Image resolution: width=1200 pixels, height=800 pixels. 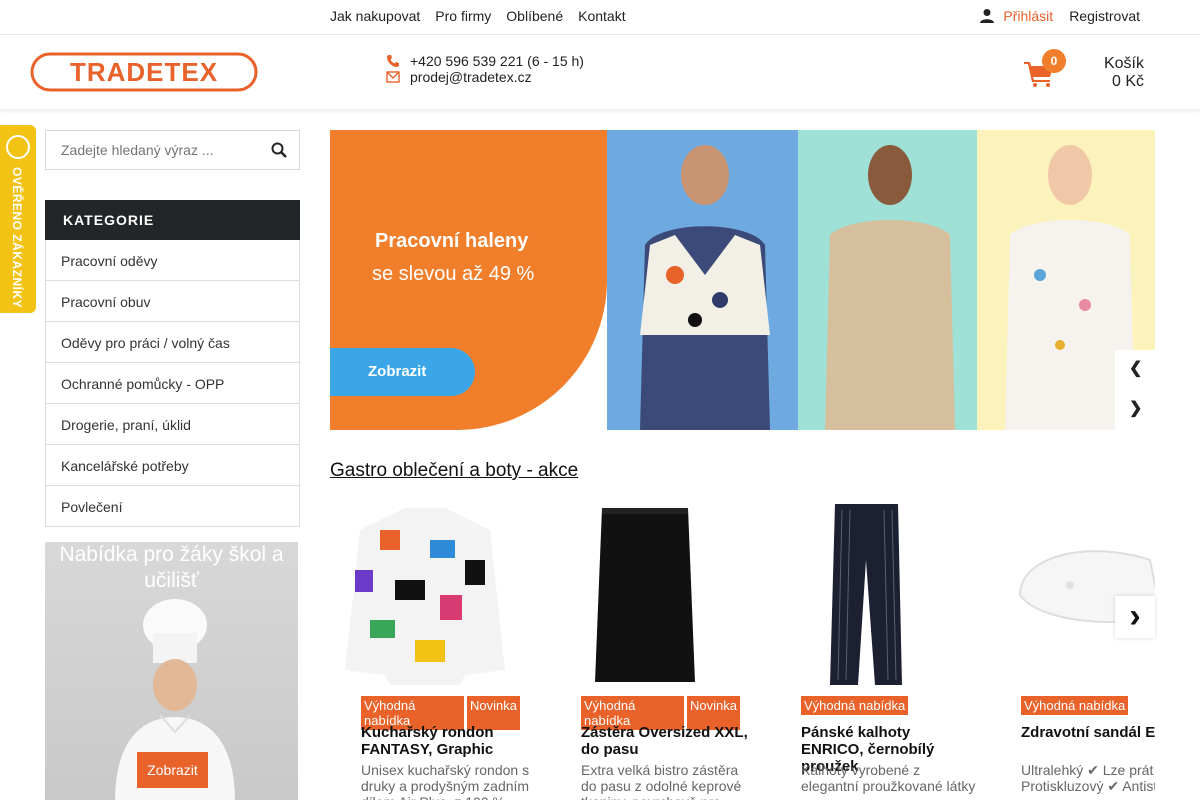 I want to click on phone-number: +420 596 539 221 (6 - 15 h), so click(x=497, y=61).